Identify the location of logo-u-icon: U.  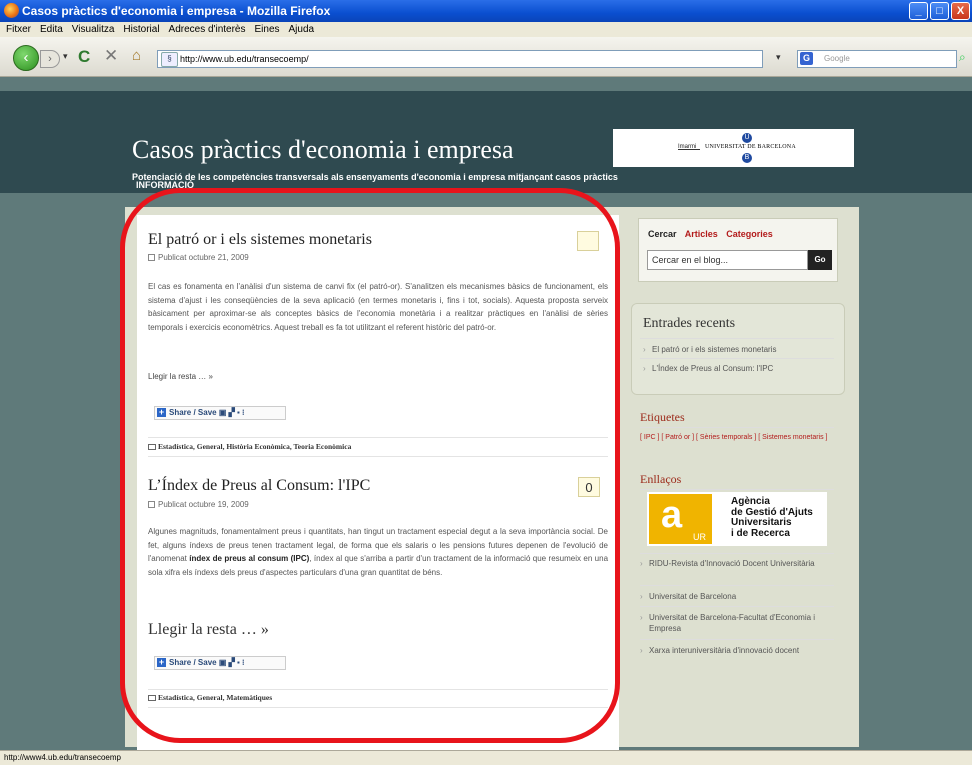
(747, 138).